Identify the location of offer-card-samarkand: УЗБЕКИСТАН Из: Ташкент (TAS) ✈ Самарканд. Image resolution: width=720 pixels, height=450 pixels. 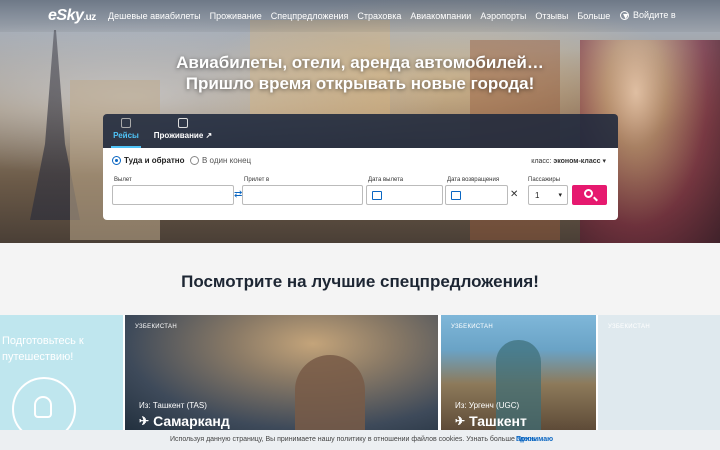
(281, 372).